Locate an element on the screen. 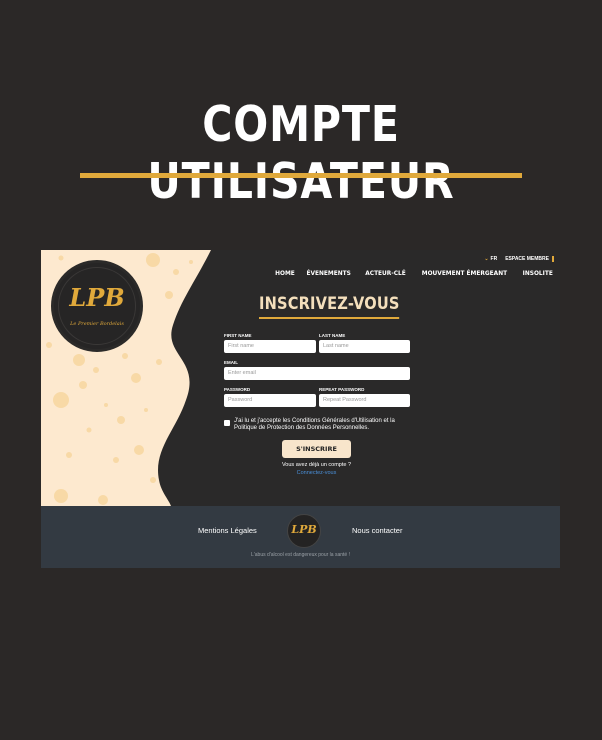  email-input: Enter email is located at coordinates (317, 373).